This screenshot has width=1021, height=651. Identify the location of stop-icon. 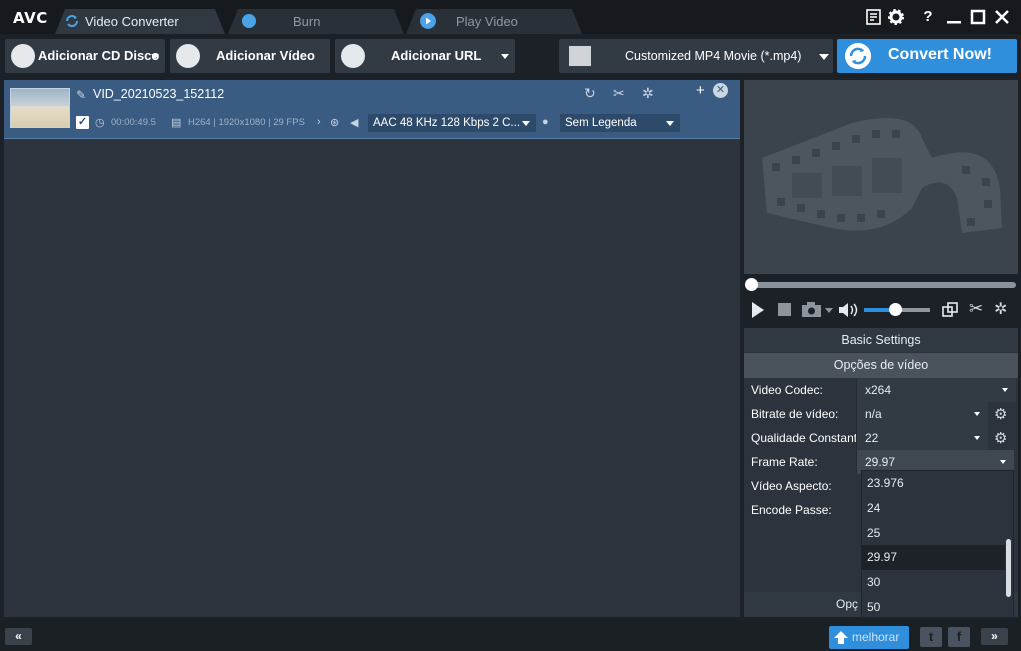
(784, 309).